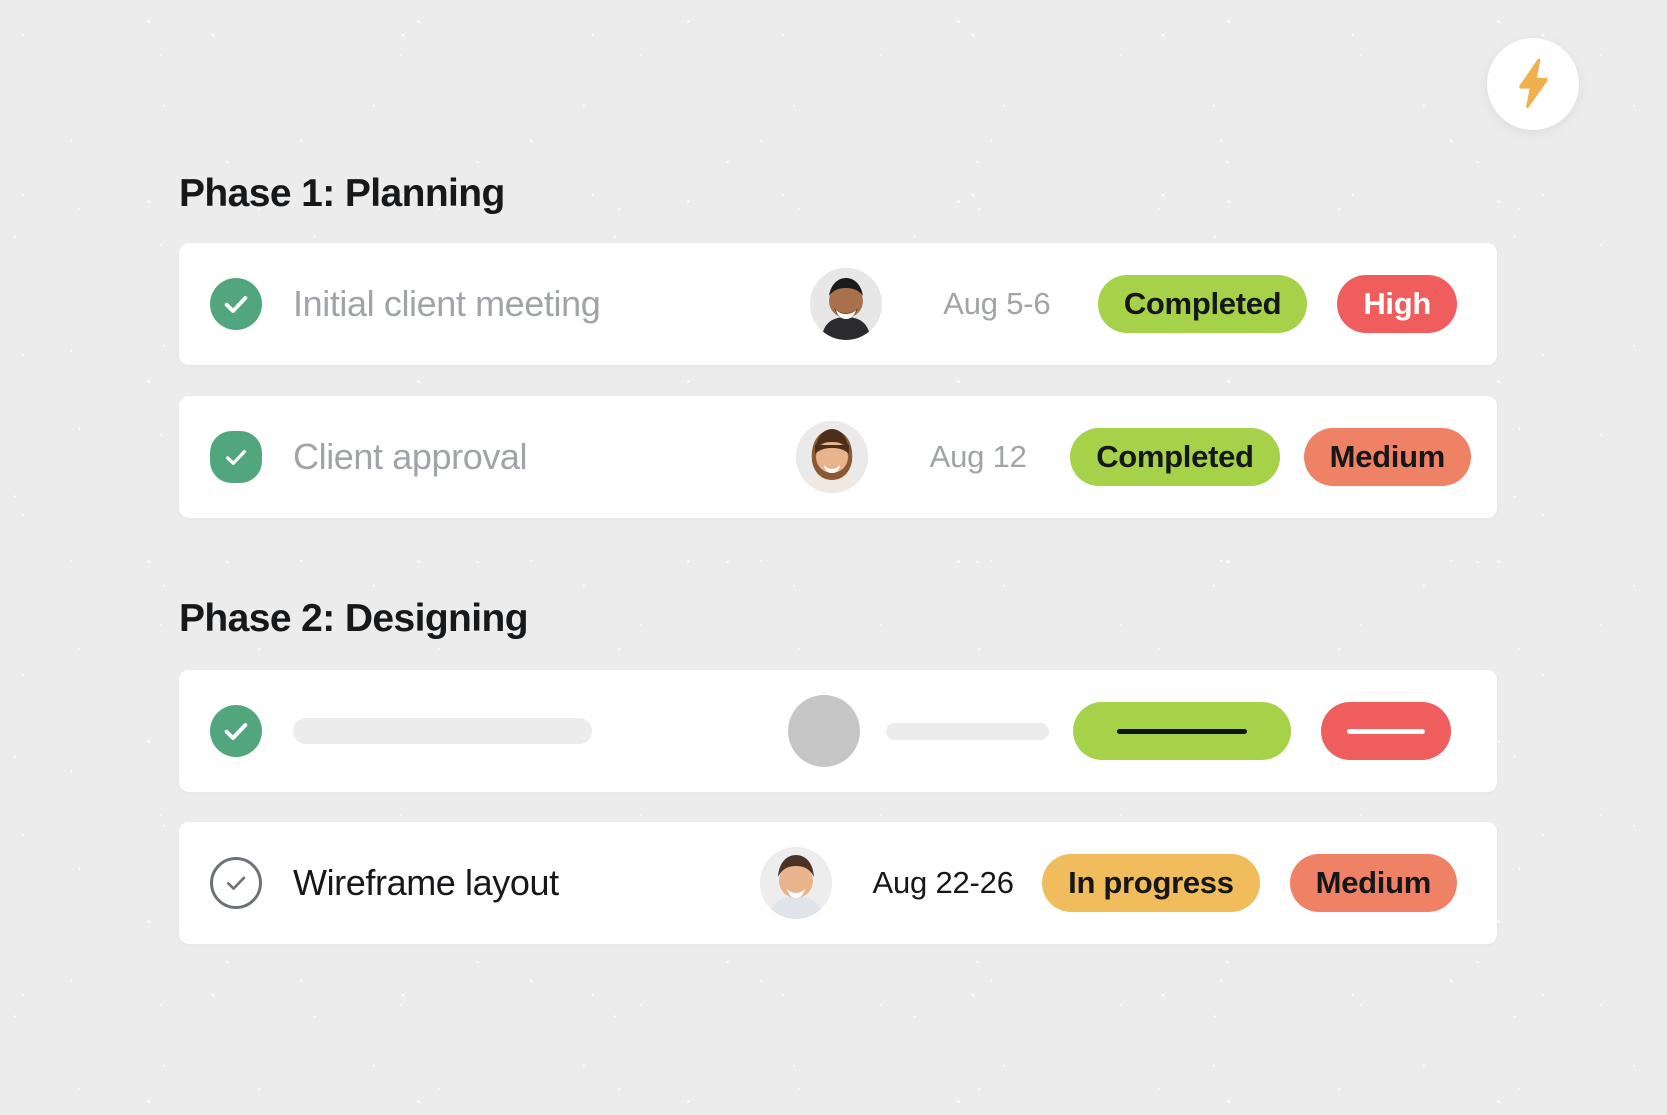 The width and height of the screenshot is (1667, 1115). Describe the element at coordinates (354, 618) in the screenshot. I see `phase-2-title: Phase 2: Designing` at that location.